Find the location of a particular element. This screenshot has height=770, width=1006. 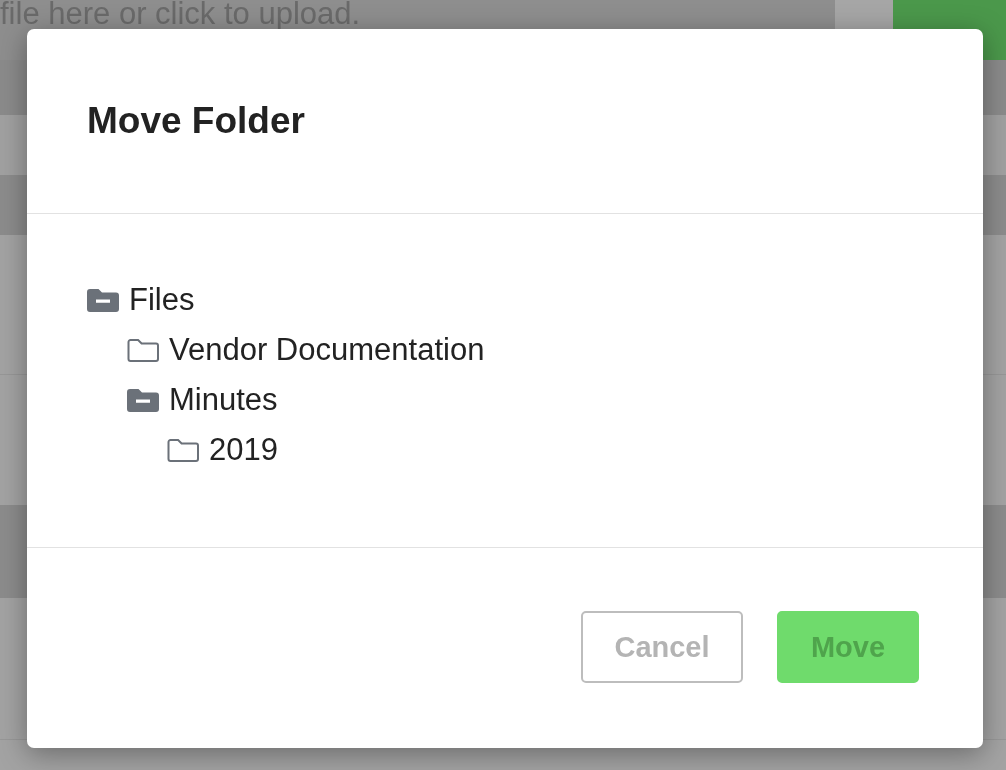

folder-tree-item: Minutes is located at coordinates (202, 400).